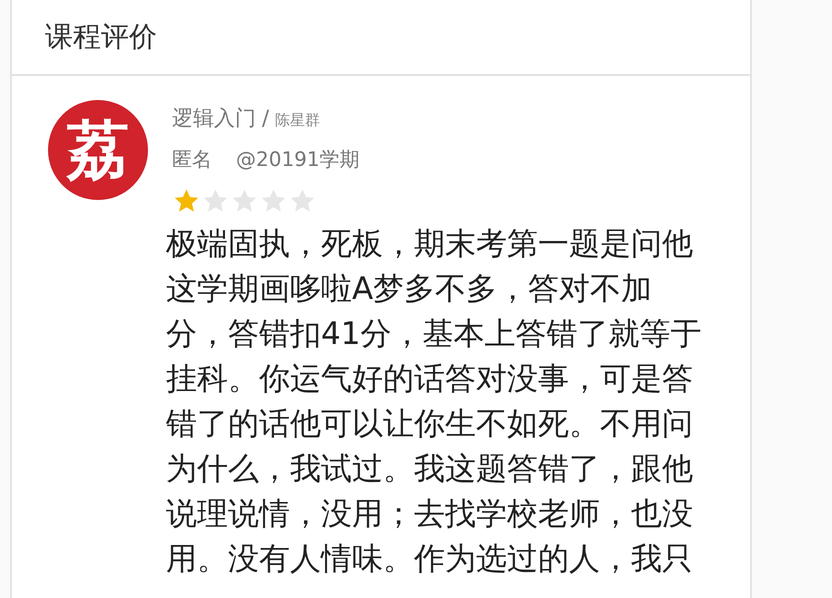 The height and width of the screenshot is (598, 832). I want to click on review-text-line: 这学期画哆啦A梦多不多，答对不加, so click(410, 289).